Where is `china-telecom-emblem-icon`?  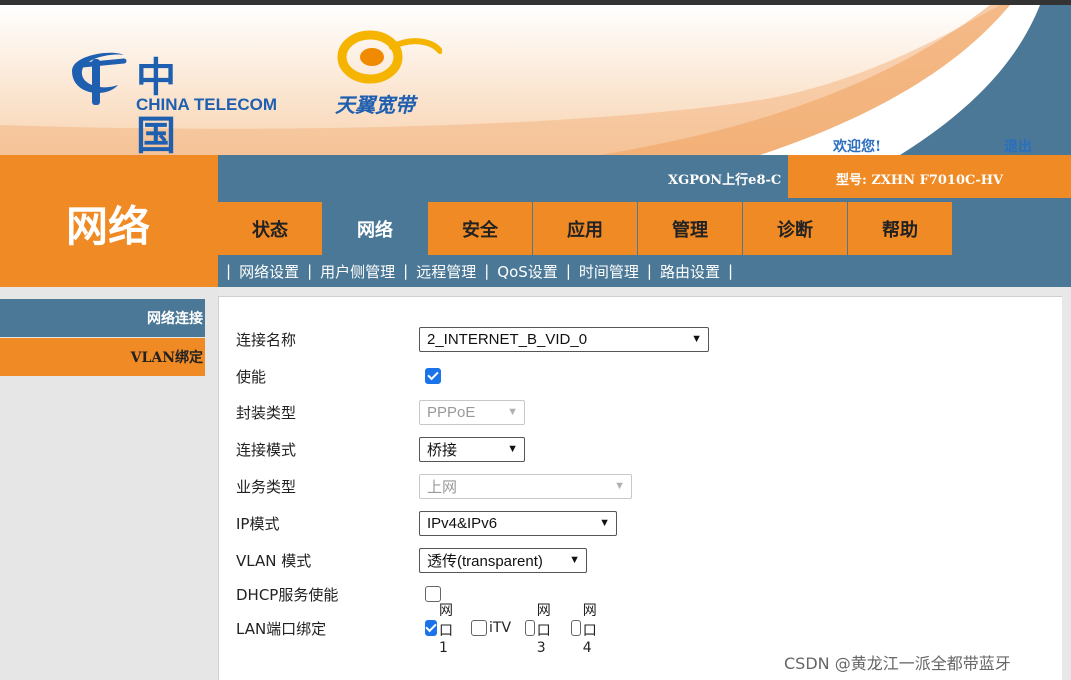 china-telecom-emblem-icon is located at coordinates (99, 78).